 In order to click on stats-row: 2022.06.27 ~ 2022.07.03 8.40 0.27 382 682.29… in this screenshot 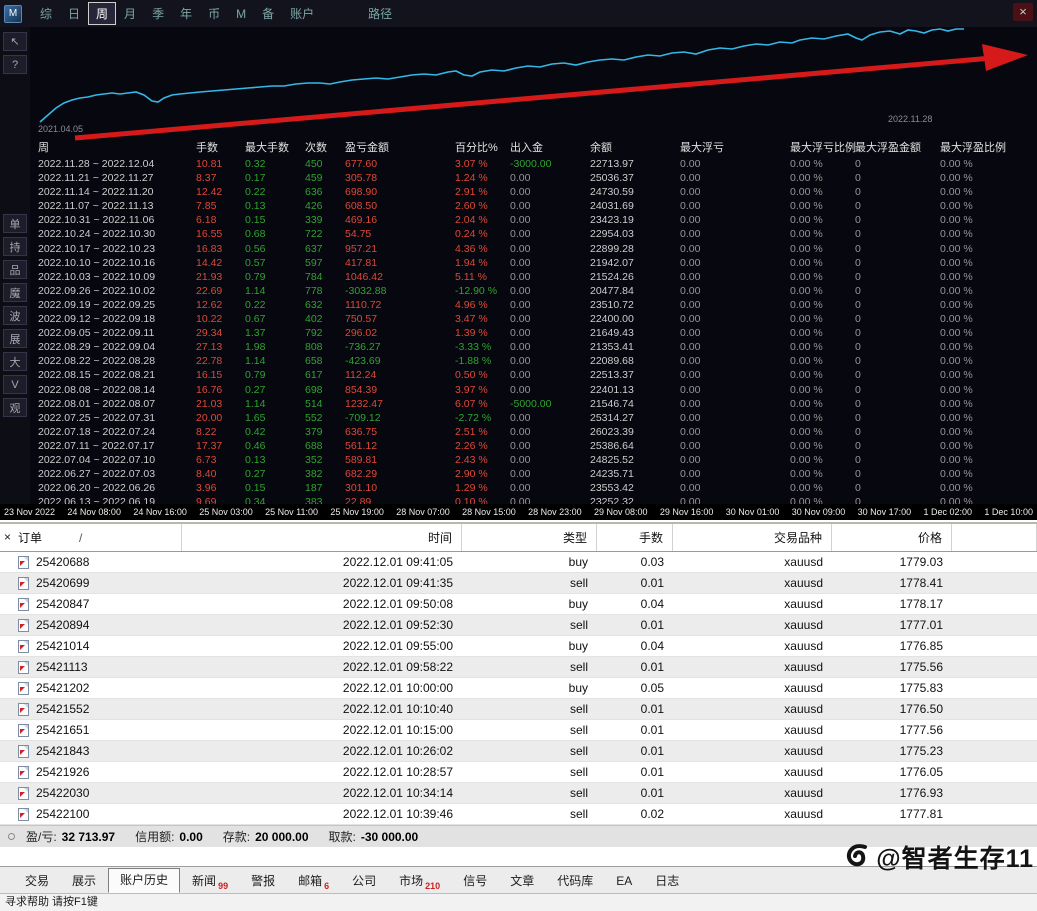, I will do `click(533, 474)`.